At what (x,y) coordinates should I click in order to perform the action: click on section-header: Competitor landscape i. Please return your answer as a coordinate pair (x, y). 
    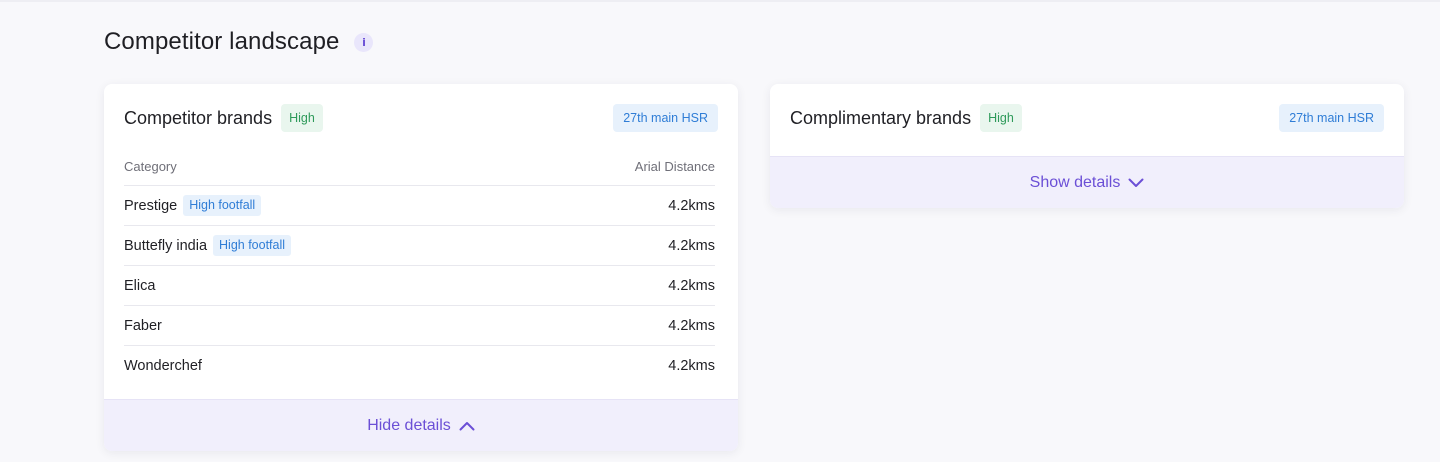
    Looking at the image, I should click on (239, 42).